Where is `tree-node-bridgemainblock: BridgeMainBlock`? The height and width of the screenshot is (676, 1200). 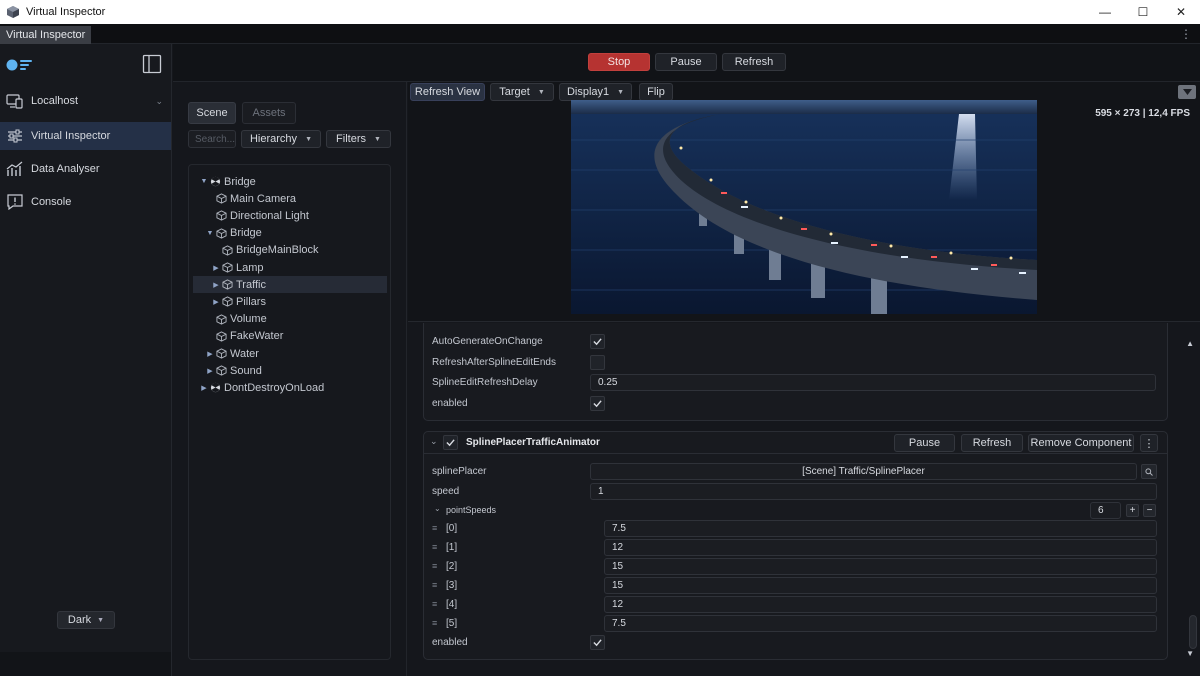
tree-node-bridgemainblock: BridgeMainBlock is located at coordinates (290, 250).